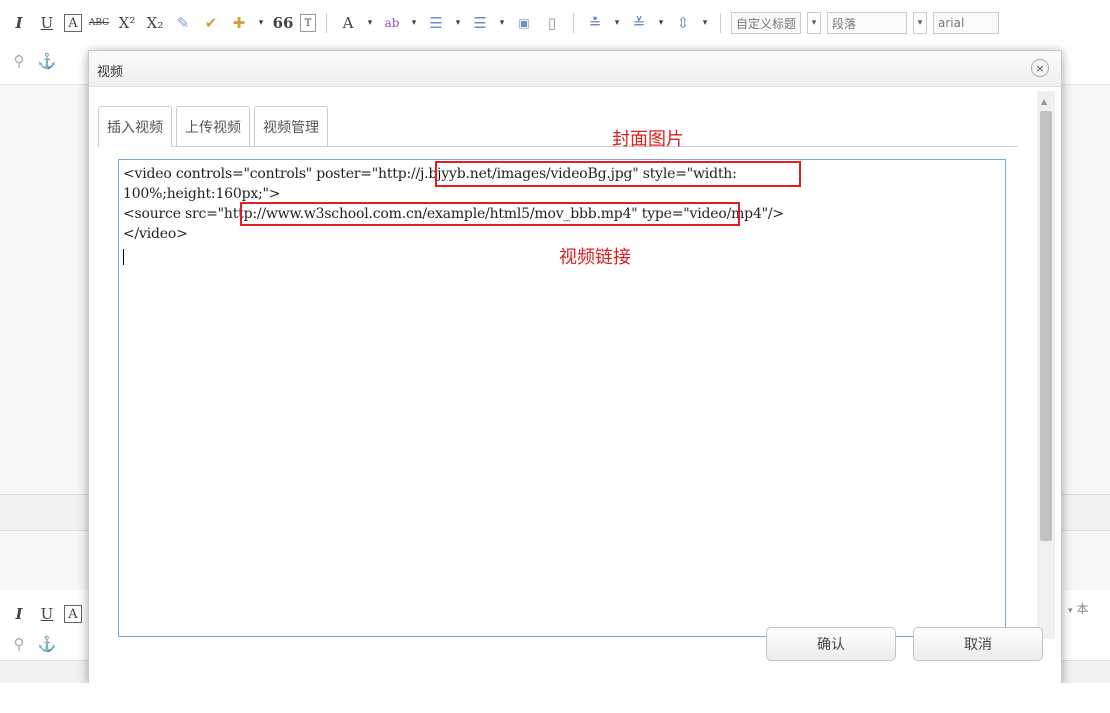  I want to click on font-color-icon: A, so click(348, 23).